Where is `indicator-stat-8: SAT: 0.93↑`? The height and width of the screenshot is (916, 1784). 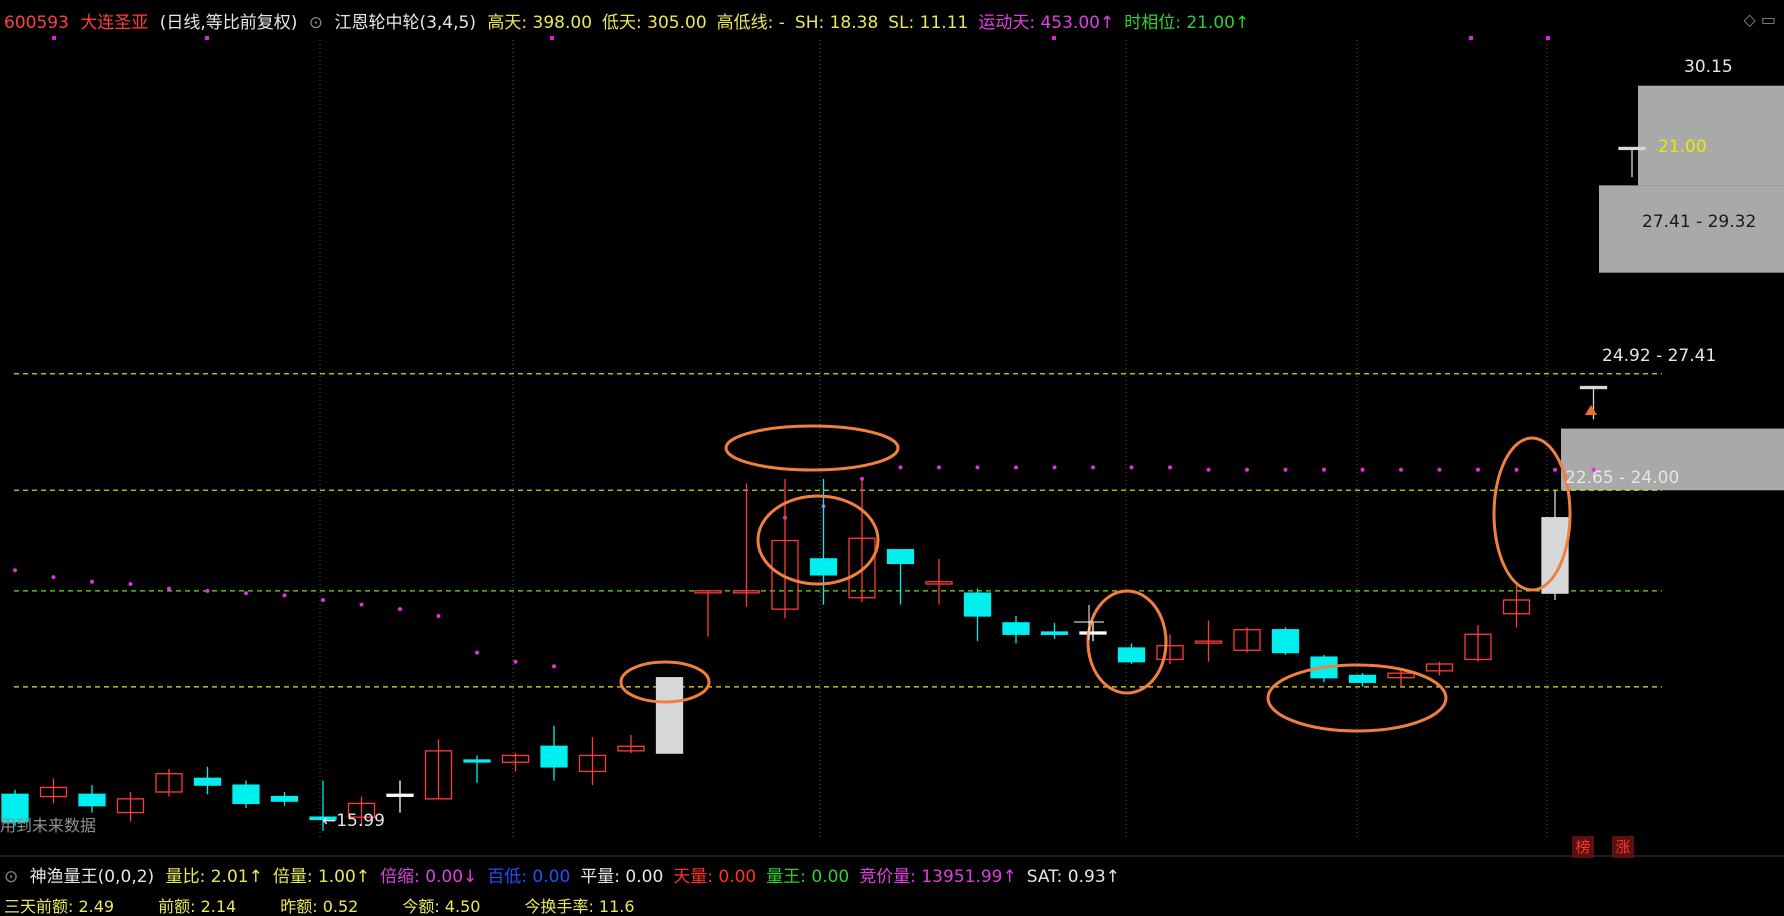 indicator-stat-8: SAT: 0.93↑ is located at coordinates (1073, 875).